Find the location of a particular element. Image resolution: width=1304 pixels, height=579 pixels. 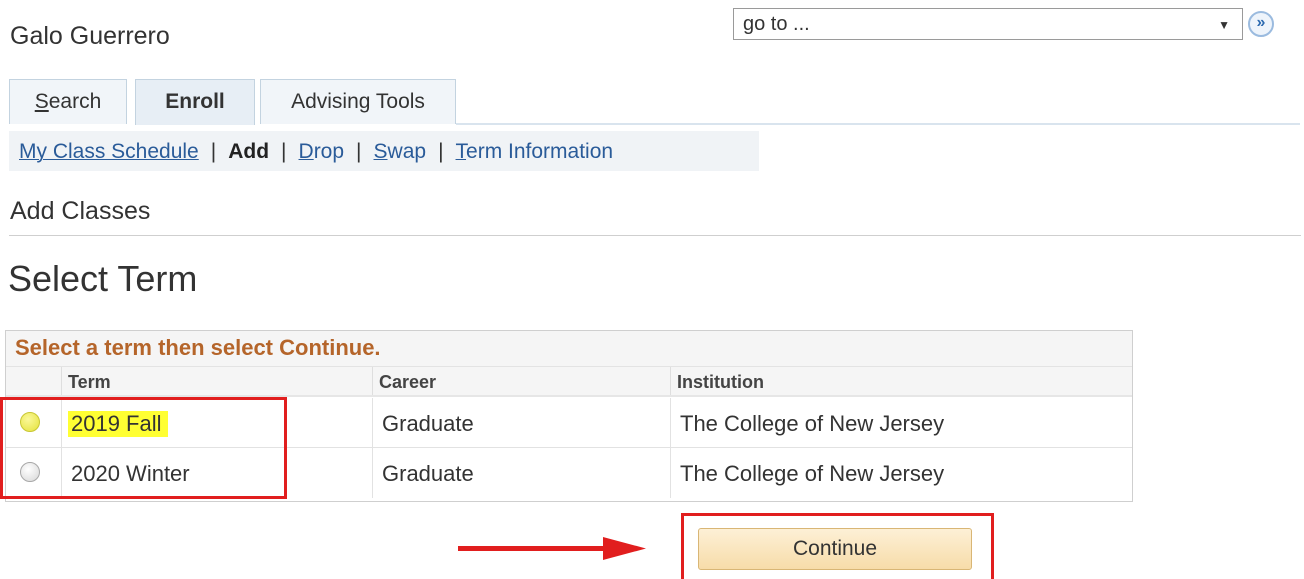

subnav-term-information-label: erm Information is located at coordinates (540, 151).